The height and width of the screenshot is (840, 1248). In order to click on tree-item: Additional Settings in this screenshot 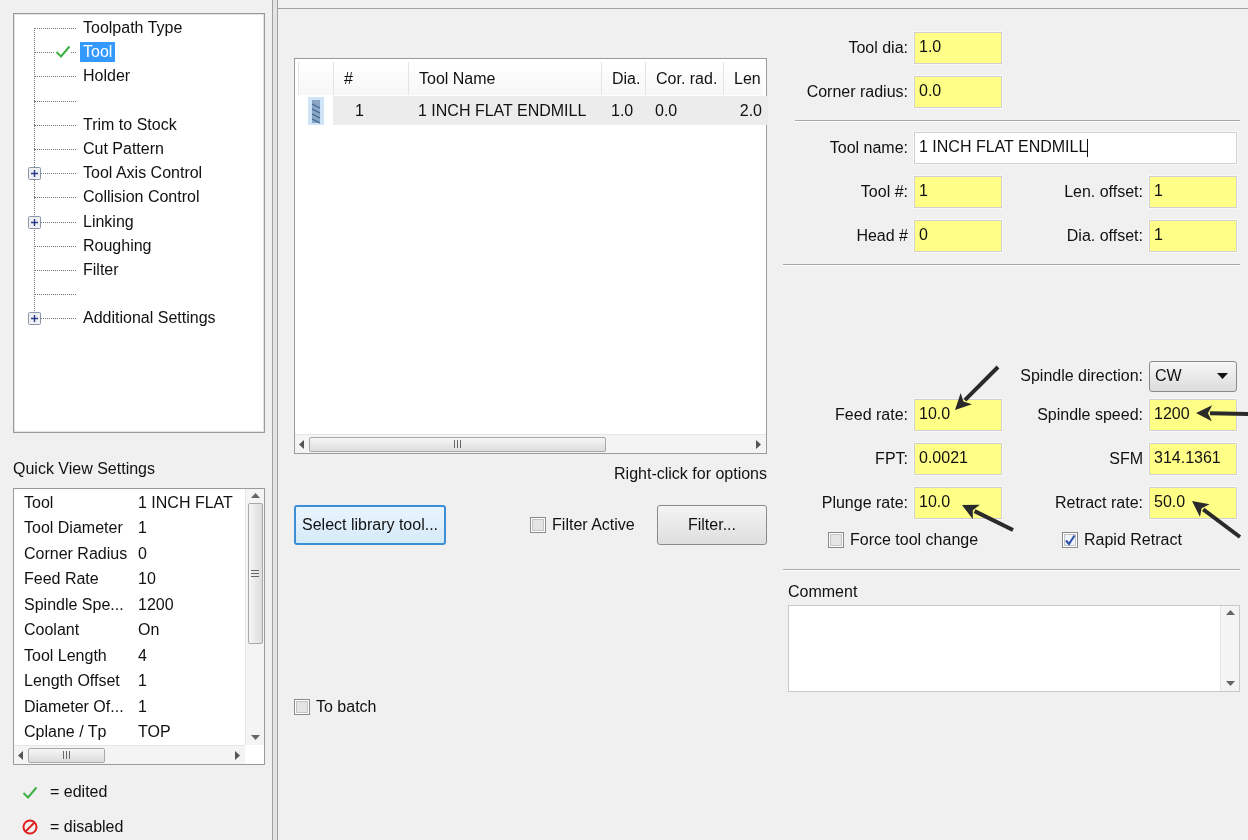, I will do `click(149, 318)`.